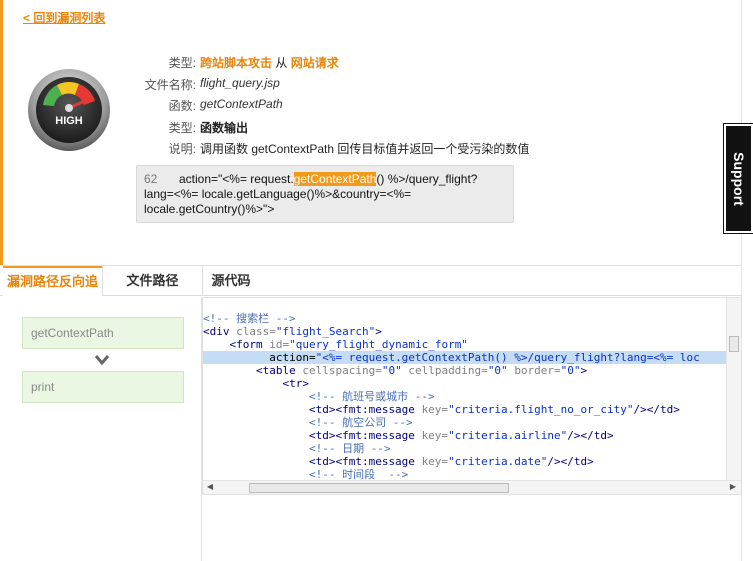 The height and width of the screenshot is (561, 753). What do you see at coordinates (295, 383) in the screenshot?
I see `code-line: <tr>` at bounding box center [295, 383].